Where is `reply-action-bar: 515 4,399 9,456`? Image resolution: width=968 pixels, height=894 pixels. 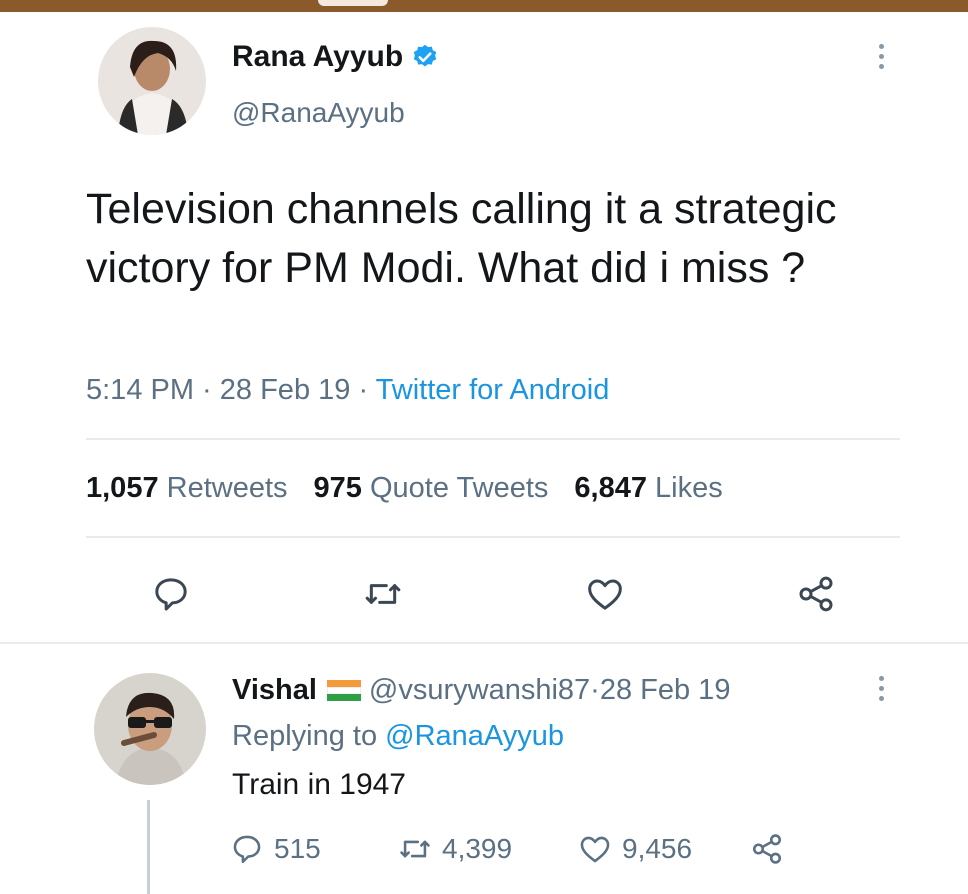 reply-action-bar: 515 4,399 9,456 is located at coordinates (512, 849).